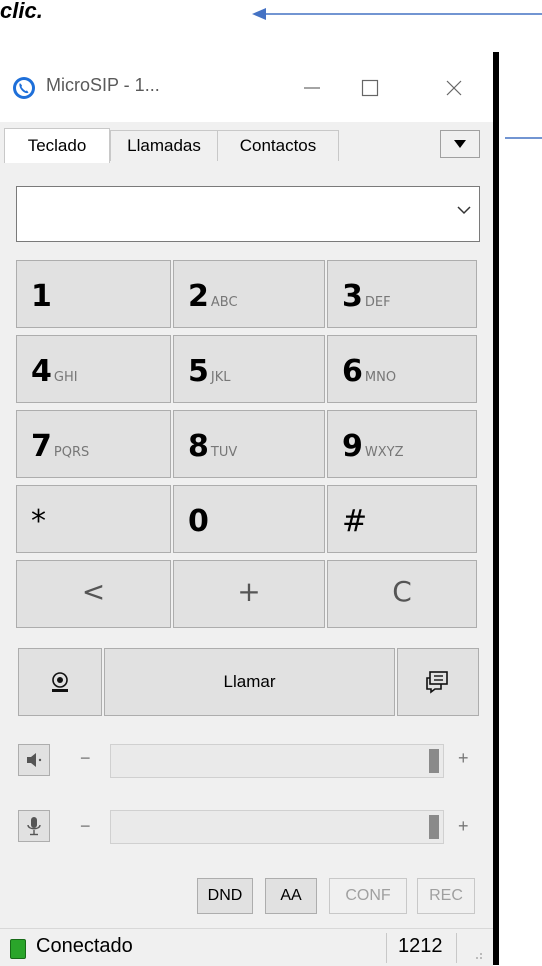 This screenshot has width=542, height=966. Describe the element at coordinates (18, 949) in the screenshot. I see `connection-status-icon` at that location.